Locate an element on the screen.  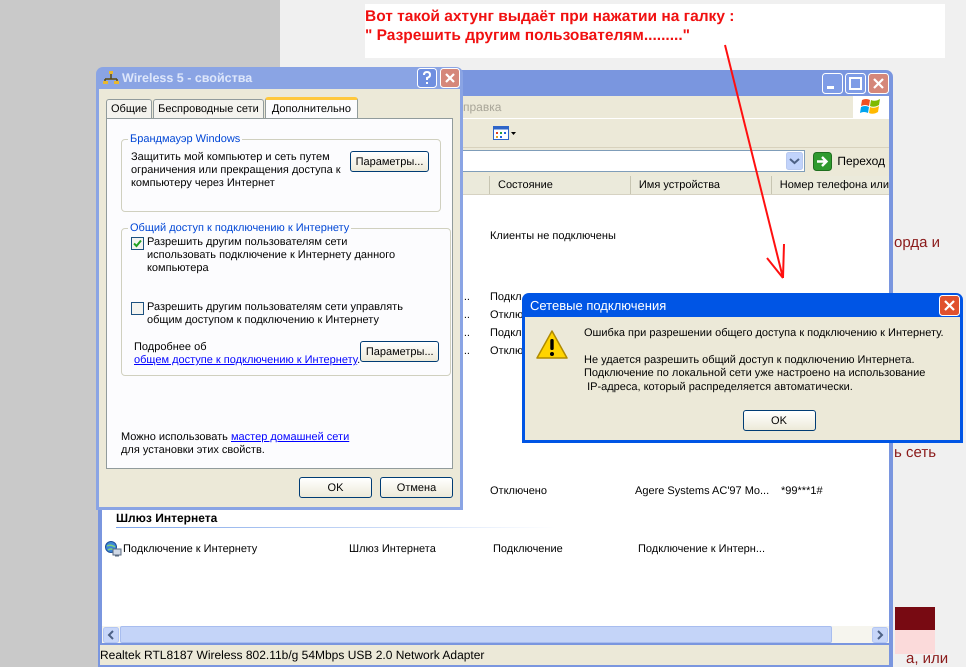
table-cell: Шлюз Интернета is located at coordinates (392, 549).